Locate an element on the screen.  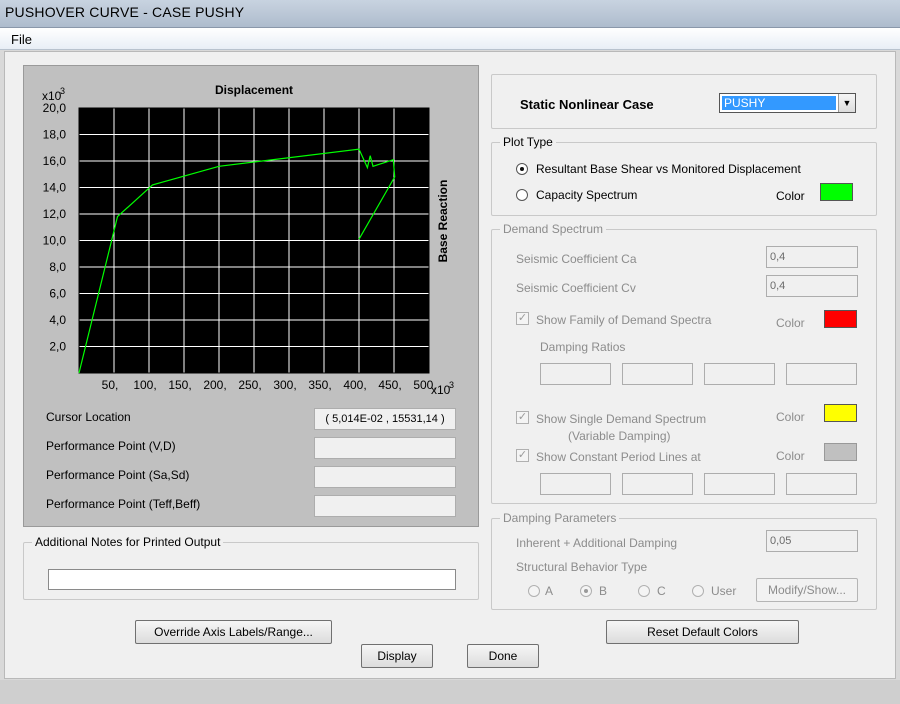
window-title: PUSHOVER CURVE - CASE PUSHY is located at coordinates (125, 12).